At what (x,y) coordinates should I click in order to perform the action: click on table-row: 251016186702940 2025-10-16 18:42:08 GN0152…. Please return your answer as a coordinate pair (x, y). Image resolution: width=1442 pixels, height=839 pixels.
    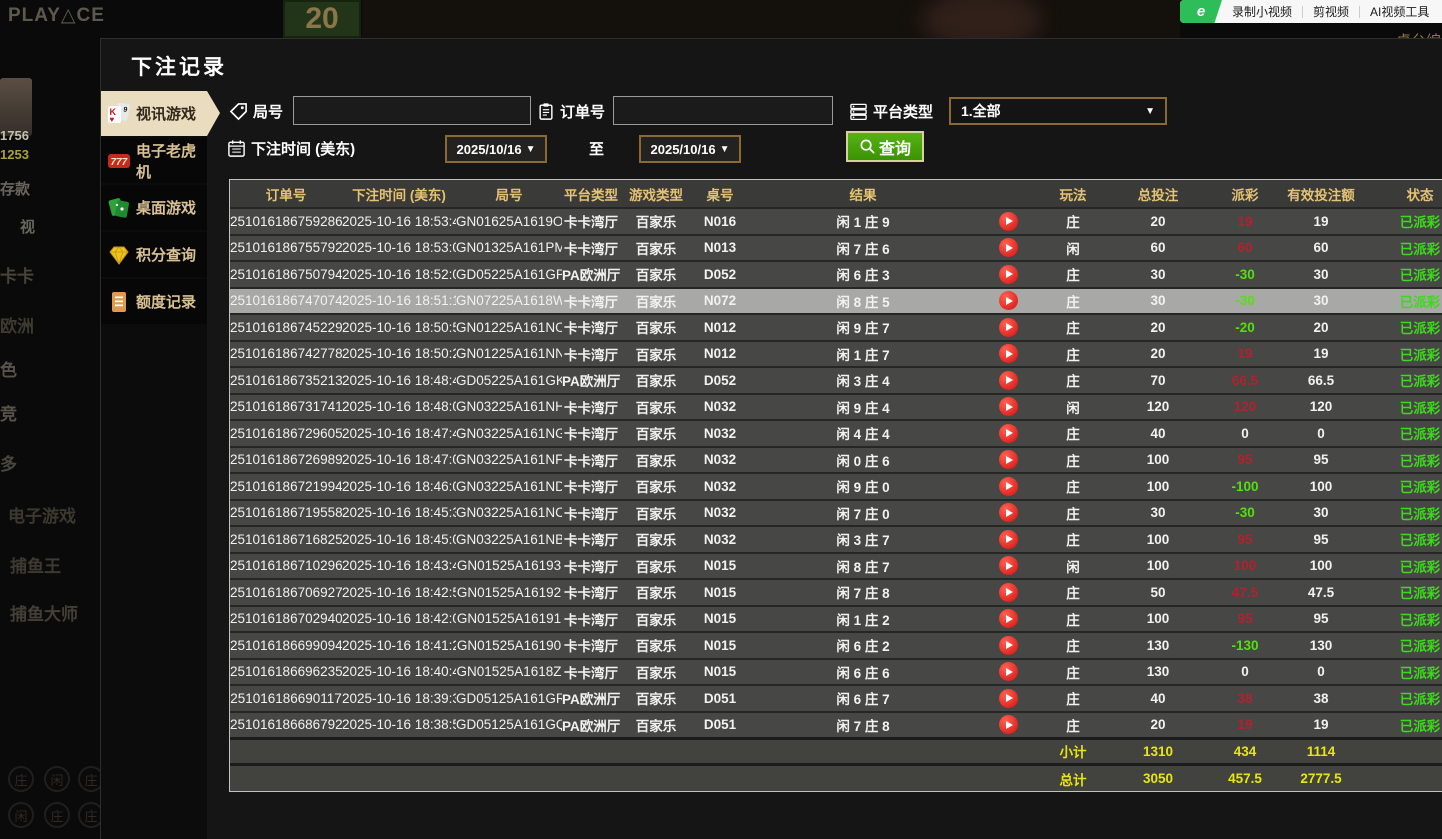
    Looking at the image, I should click on (836, 618).